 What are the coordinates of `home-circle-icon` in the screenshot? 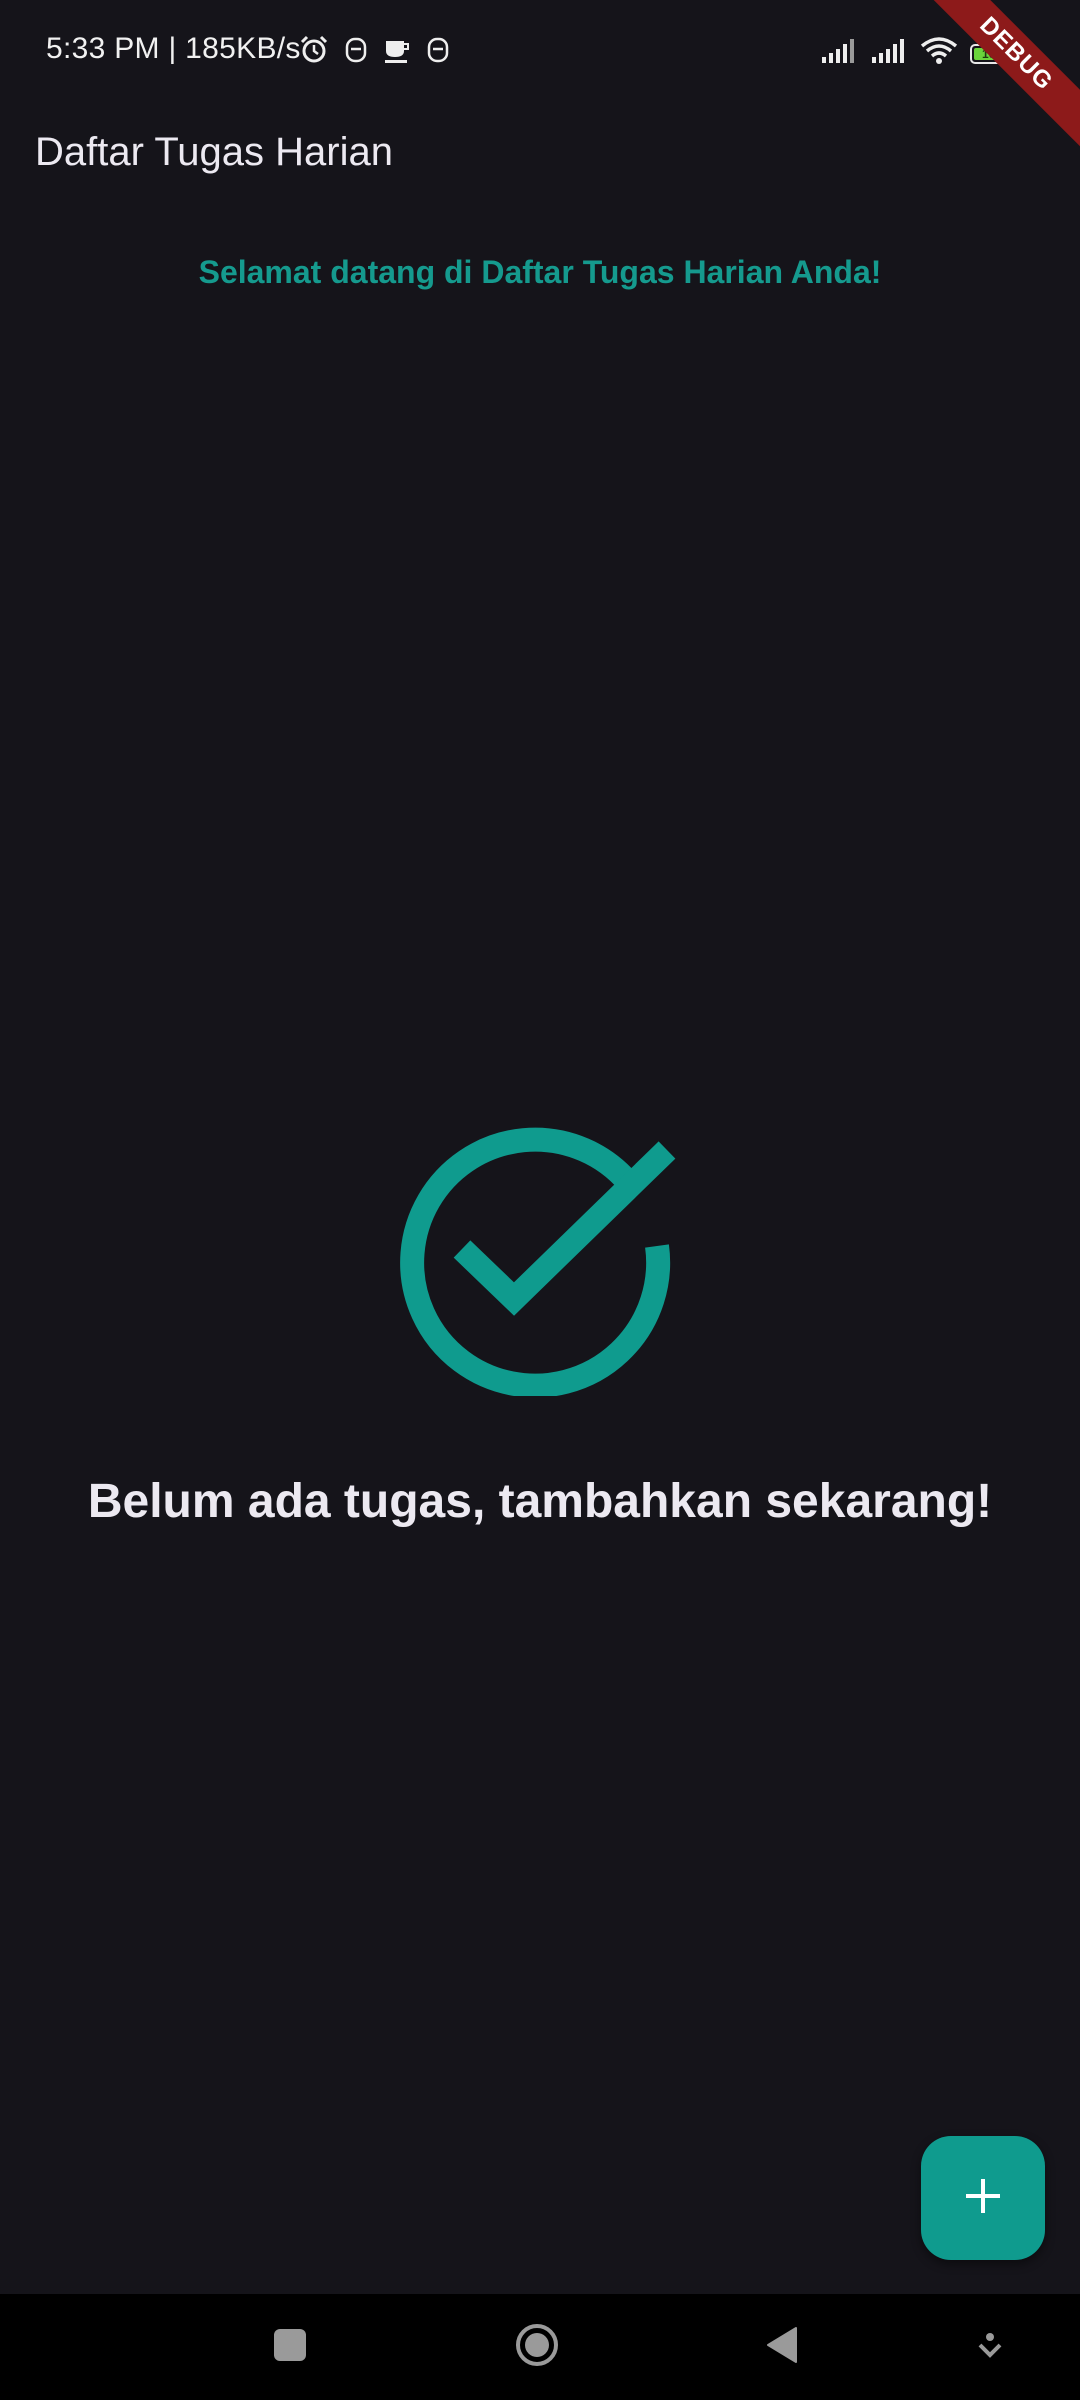 It's located at (537, 2347).